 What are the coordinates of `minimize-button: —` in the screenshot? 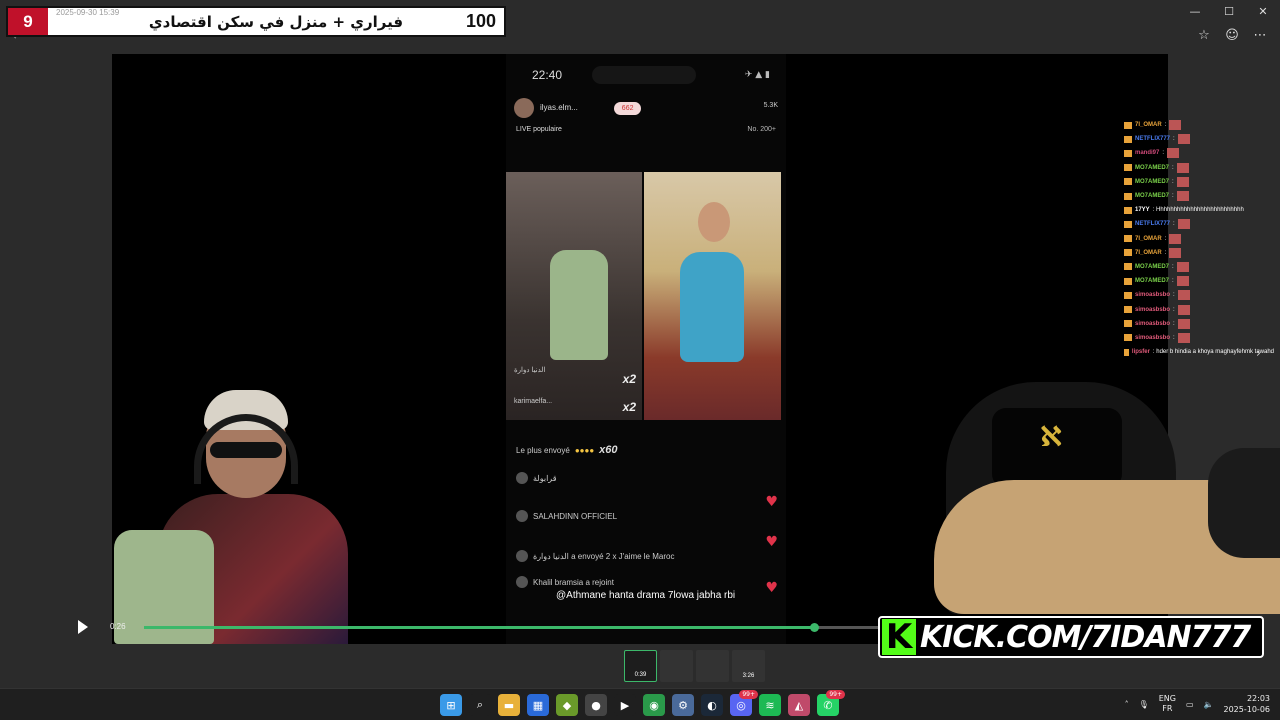 It's located at (1195, 11).